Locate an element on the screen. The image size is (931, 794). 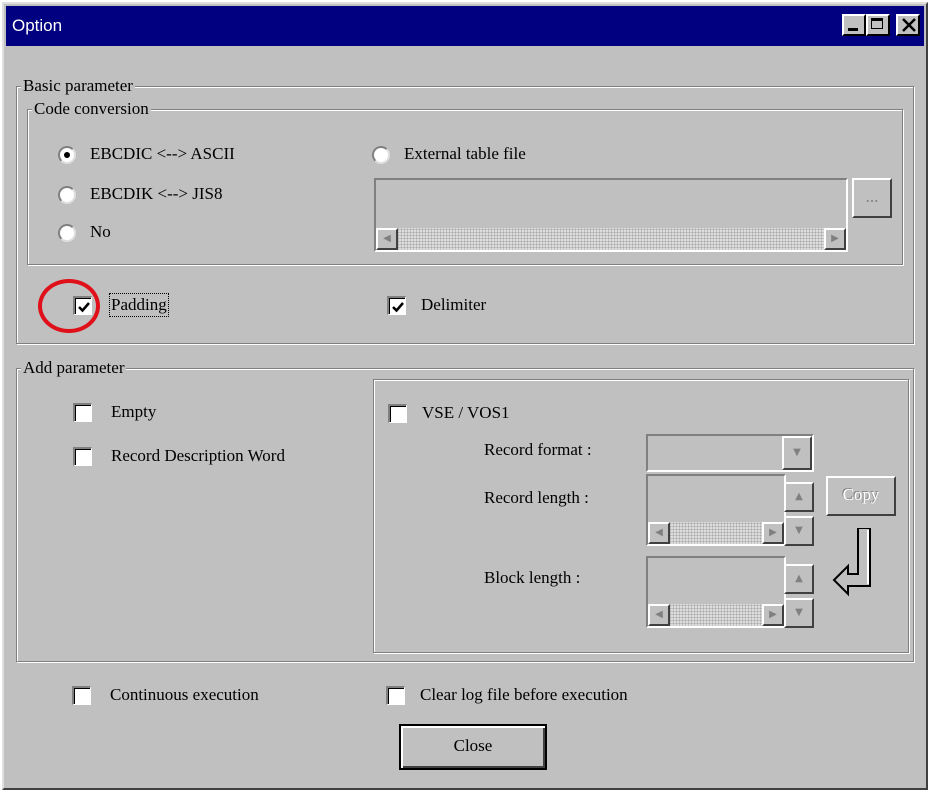
external-table-path-field: ◀ ▶ is located at coordinates (611, 215).